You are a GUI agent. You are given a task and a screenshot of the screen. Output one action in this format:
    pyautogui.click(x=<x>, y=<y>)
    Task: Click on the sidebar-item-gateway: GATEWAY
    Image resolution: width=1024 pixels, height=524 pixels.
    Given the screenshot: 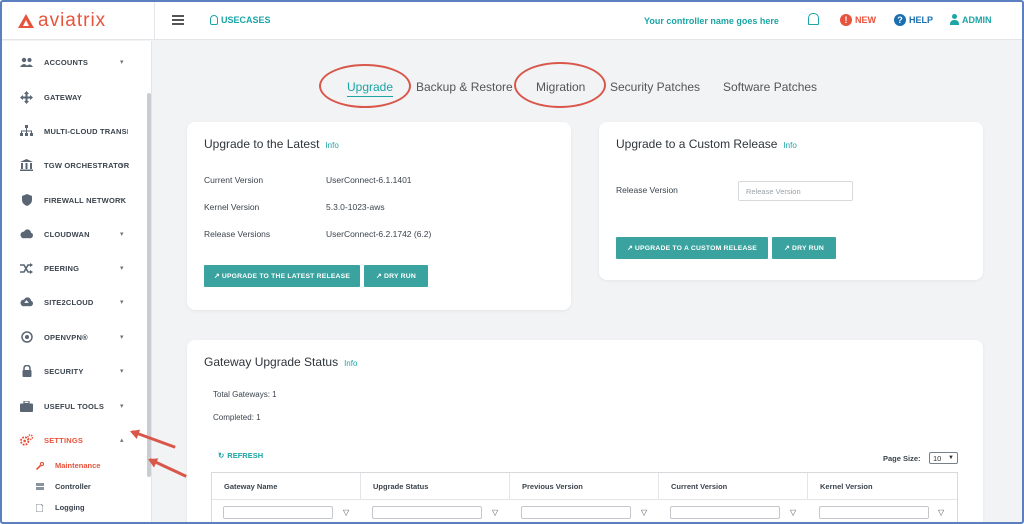 What is the action you would take?
    pyautogui.click(x=75, y=97)
    